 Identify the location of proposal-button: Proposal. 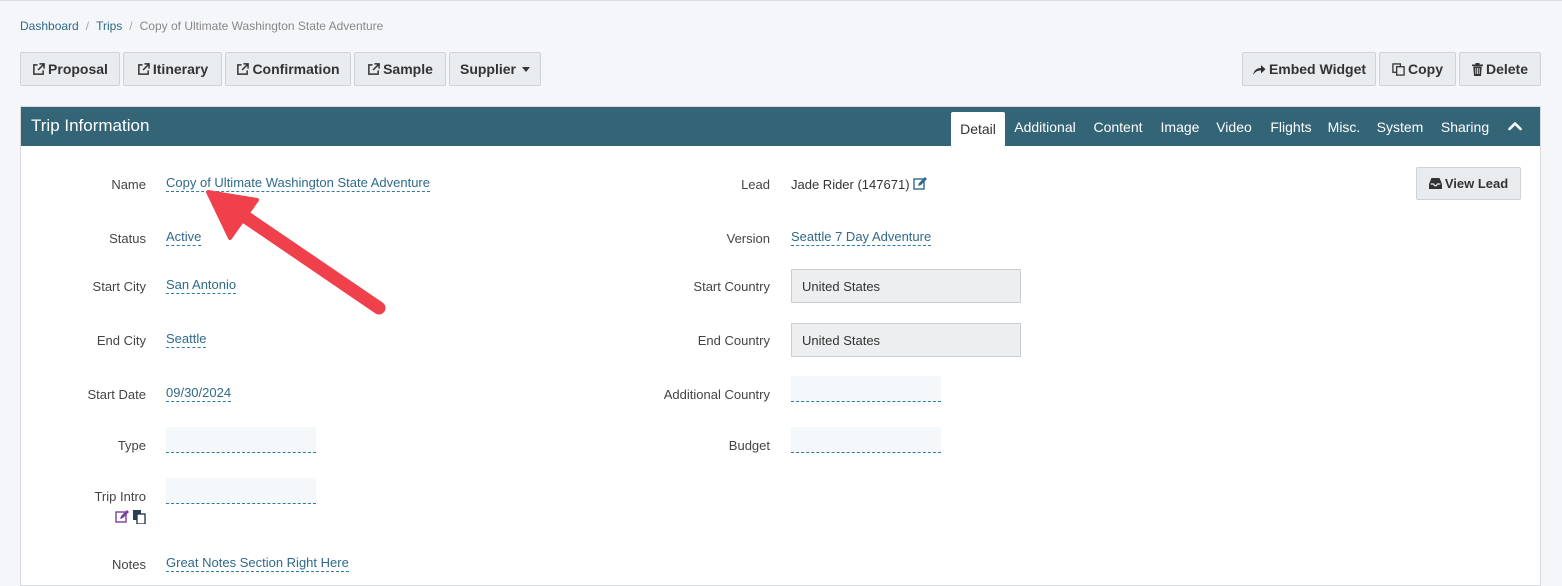
(70, 69).